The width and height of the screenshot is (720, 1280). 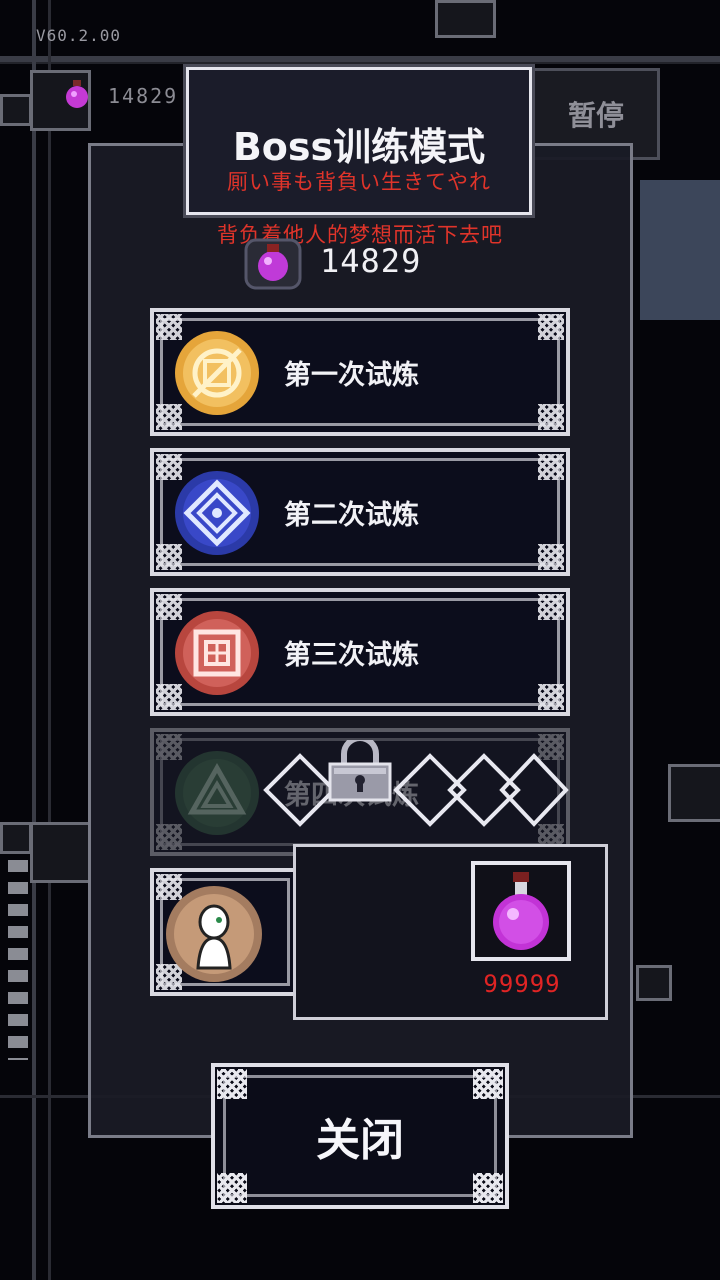 I want to click on red-seal-icon, so click(x=217, y=653).